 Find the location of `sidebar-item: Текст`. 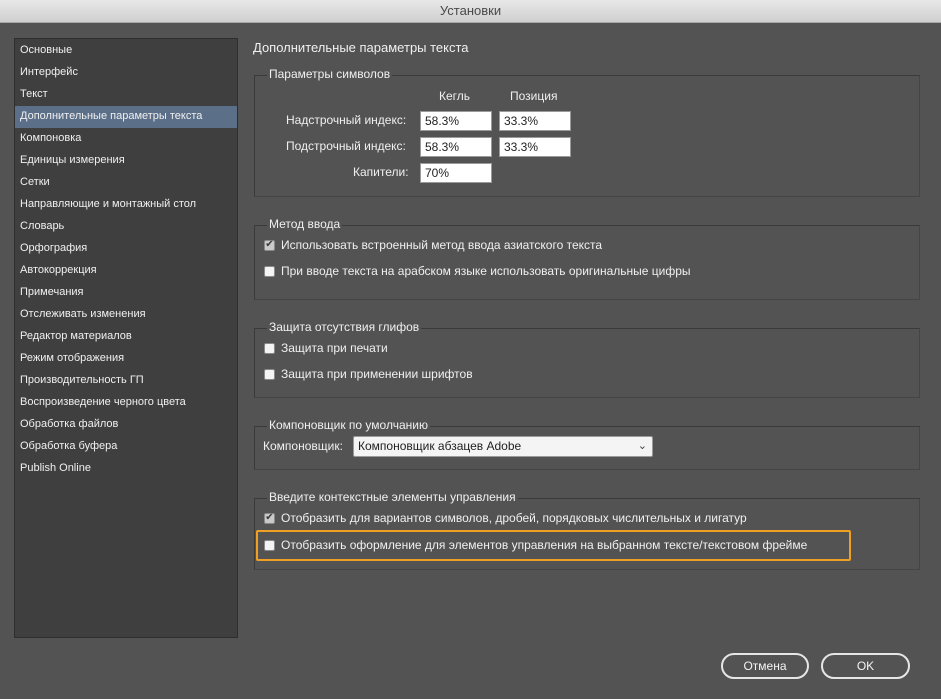

sidebar-item: Текст is located at coordinates (126, 95).